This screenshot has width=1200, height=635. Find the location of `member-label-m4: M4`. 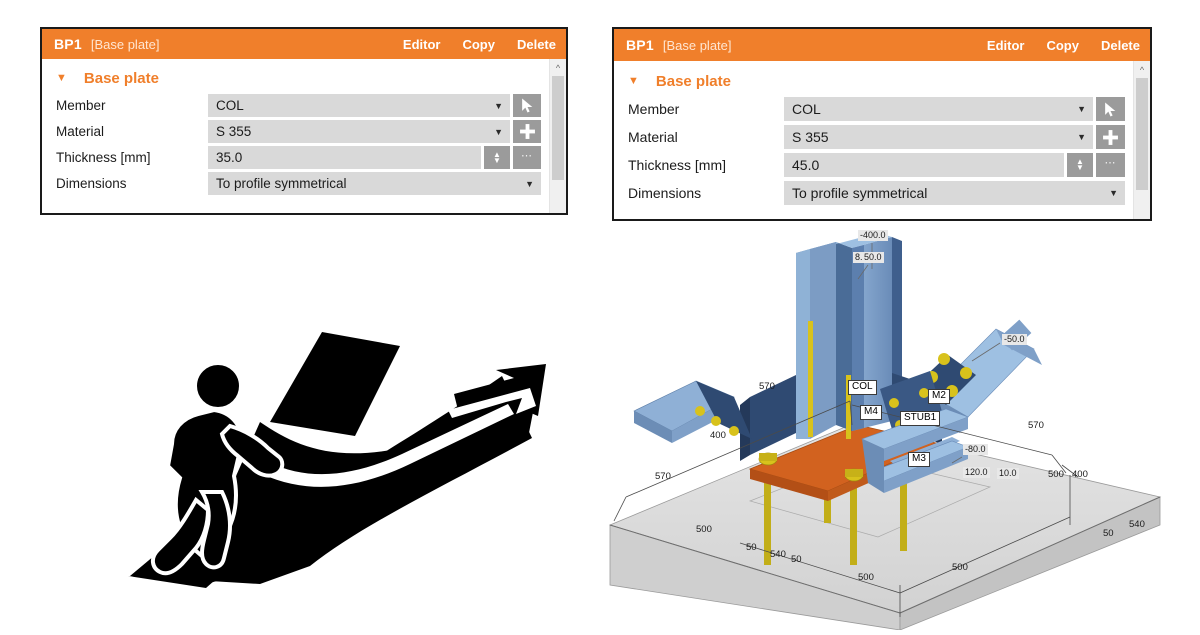

member-label-m4: M4 is located at coordinates (871, 412).